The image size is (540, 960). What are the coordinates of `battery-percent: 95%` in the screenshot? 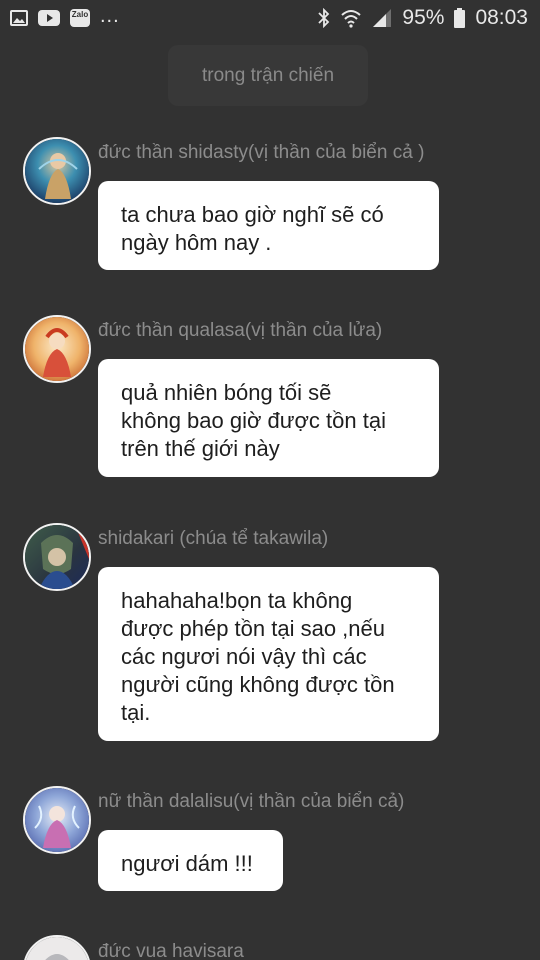 It's located at (423, 17).